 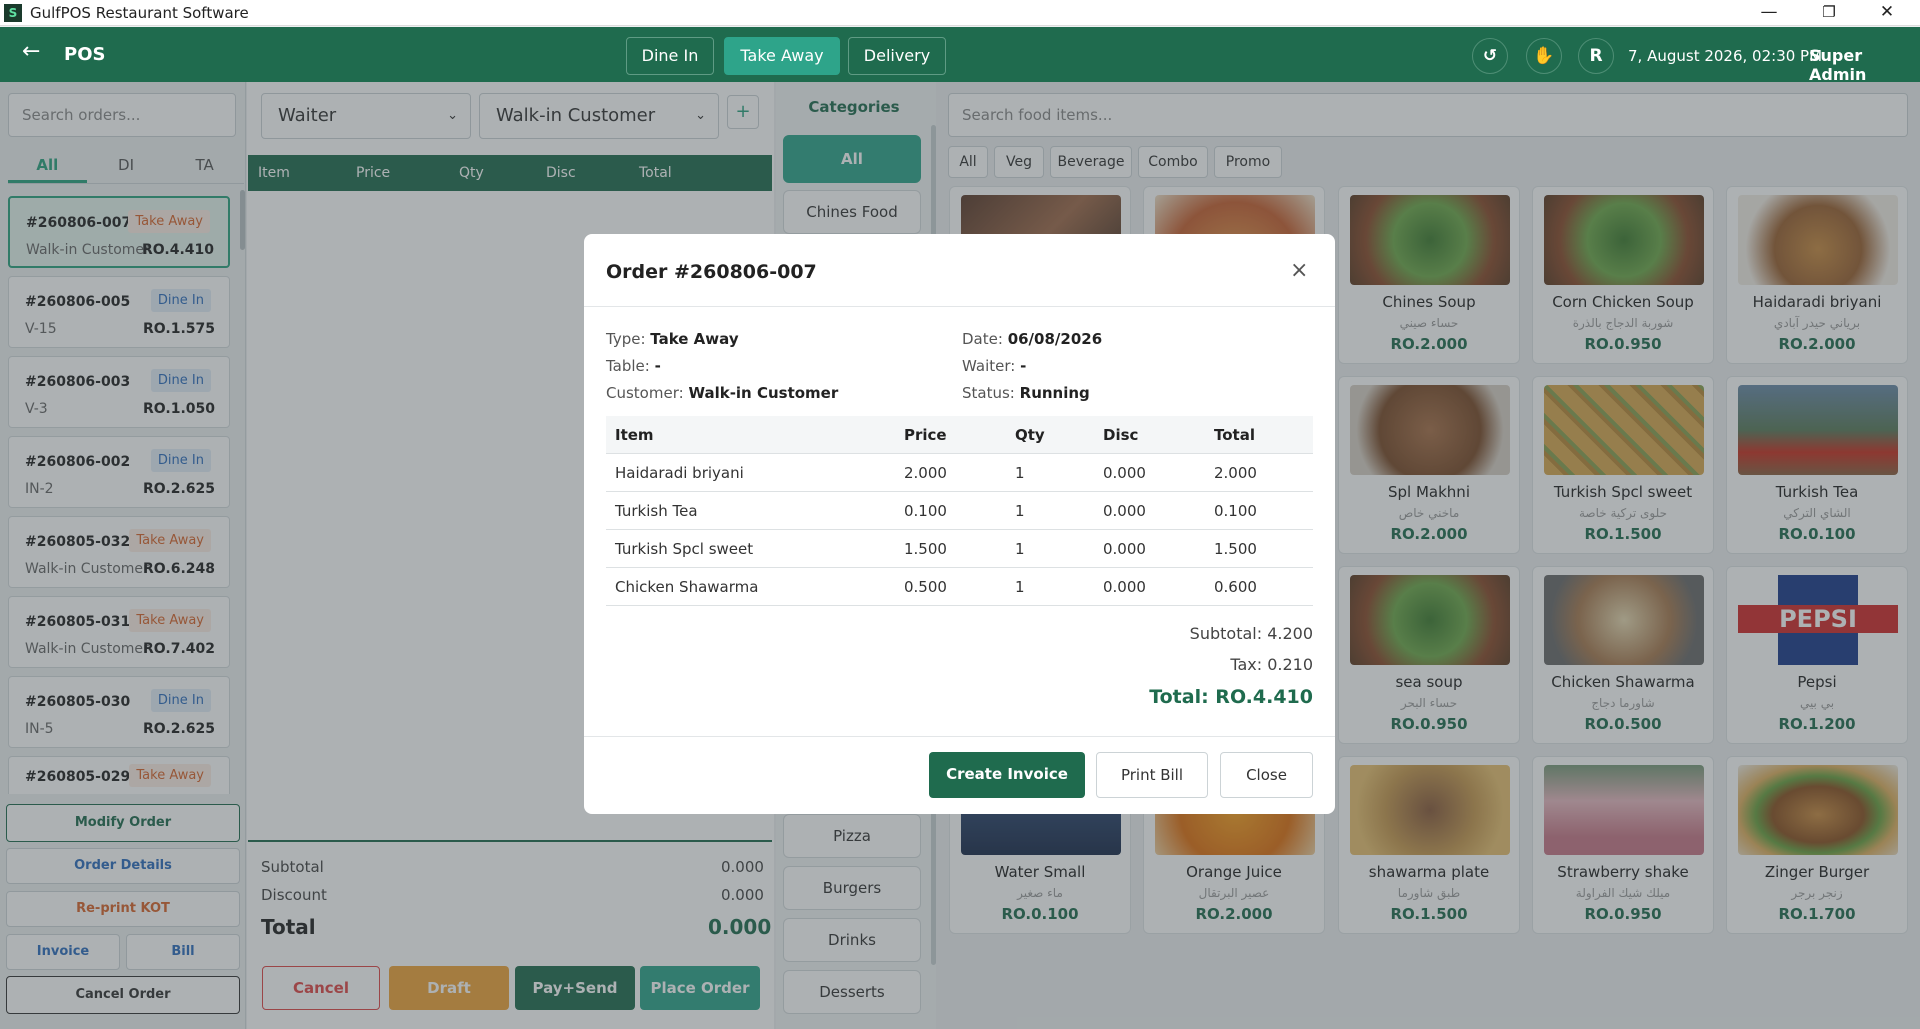 What do you see at coordinates (925, 549) in the screenshot?
I see `cell-price: 1.500` at bounding box center [925, 549].